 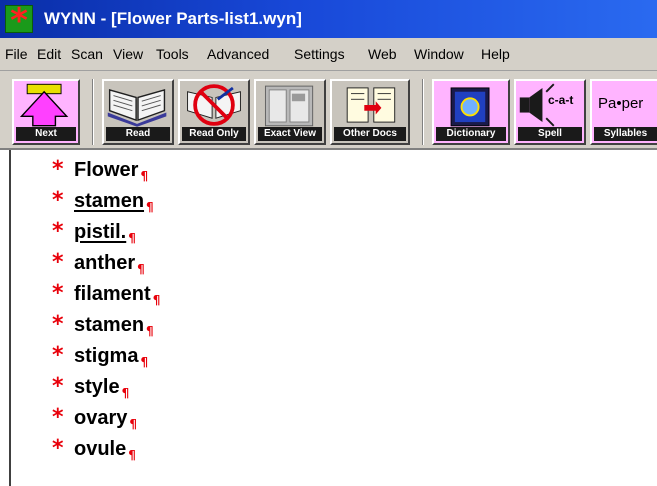 I want to click on list-item: * anther ¶, so click(x=98, y=263).